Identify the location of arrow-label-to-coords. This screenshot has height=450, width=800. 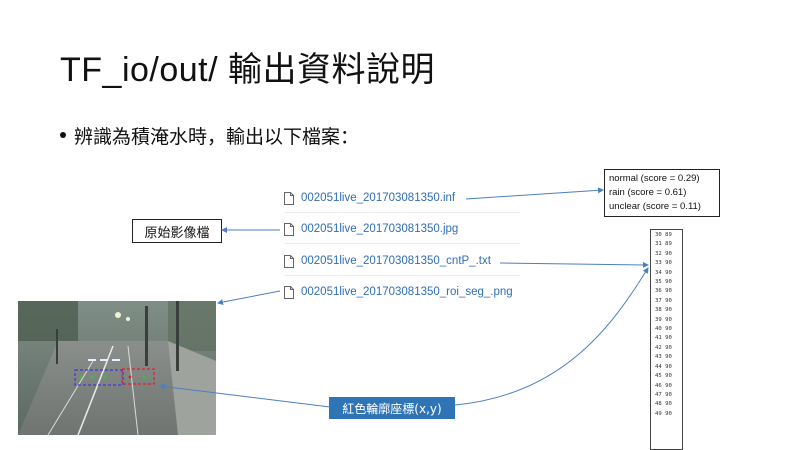
(551, 336).